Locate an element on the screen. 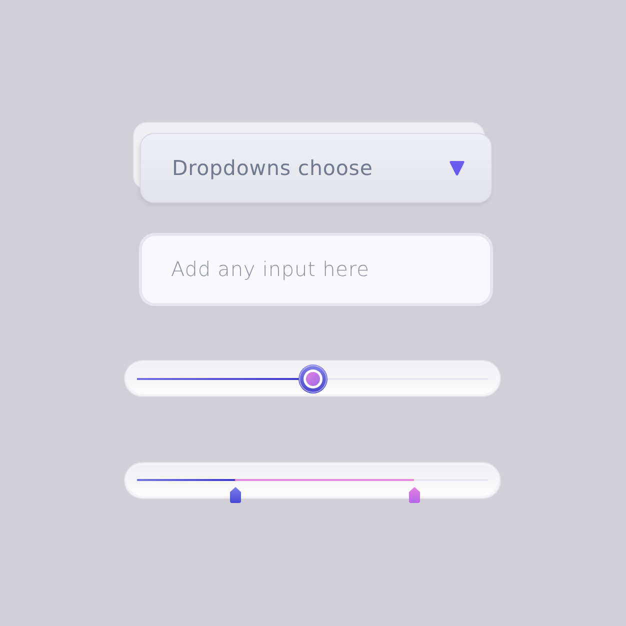  caret-icon is located at coordinates (457, 168).